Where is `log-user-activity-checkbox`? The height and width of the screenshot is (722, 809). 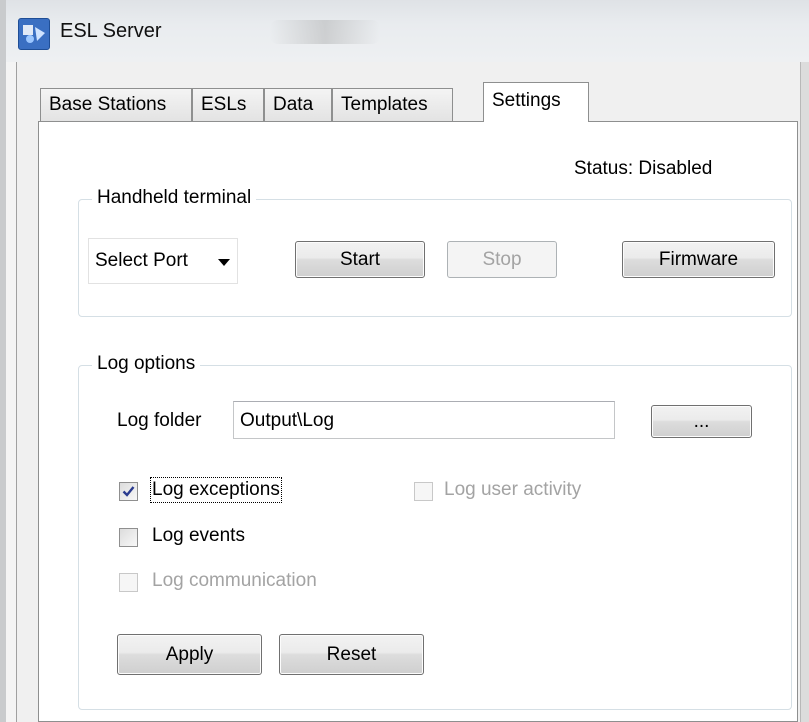 log-user-activity-checkbox is located at coordinates (423, 491).